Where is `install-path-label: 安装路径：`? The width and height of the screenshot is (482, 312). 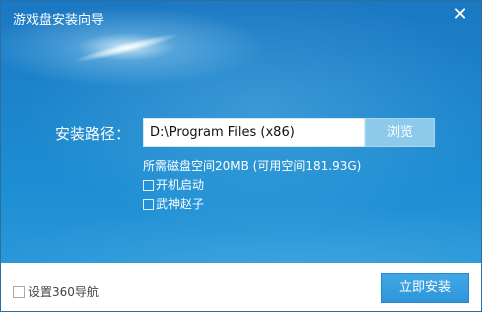 install-path-label: 安装路径： is located at coordinates (93, 134).